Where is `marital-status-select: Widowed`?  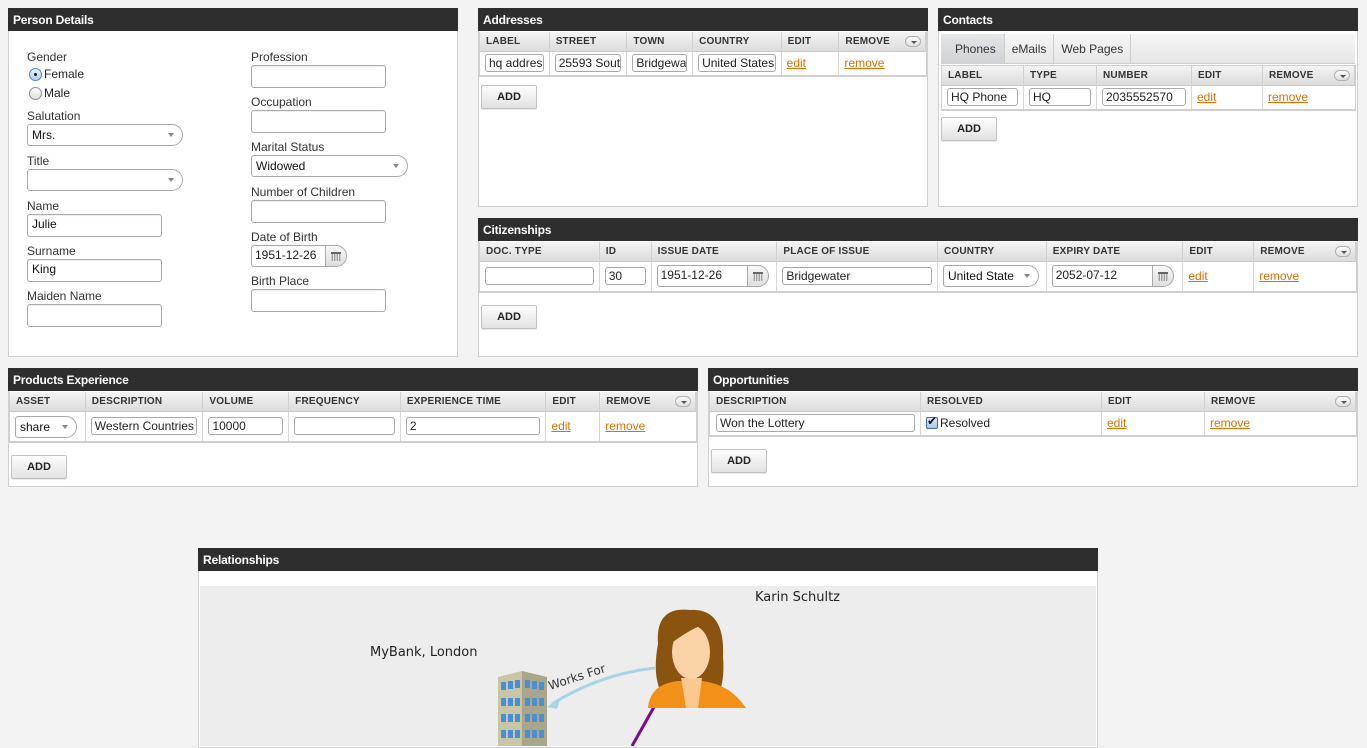
marital-status-select: Widowed is located at coordinates (329, 166).